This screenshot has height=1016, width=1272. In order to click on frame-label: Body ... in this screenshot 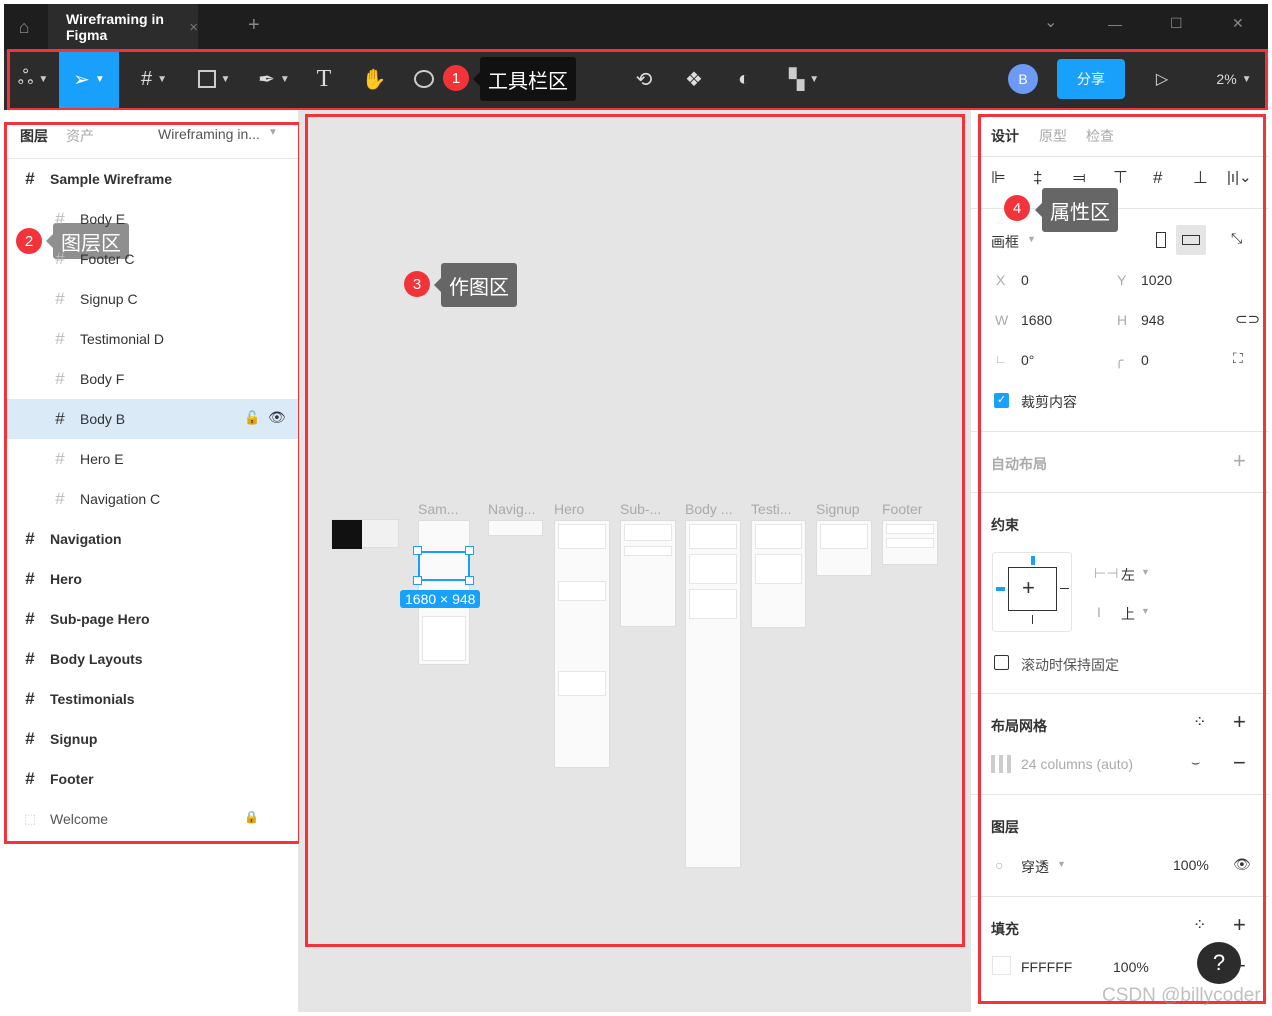, I will do `click(708, 509)`.